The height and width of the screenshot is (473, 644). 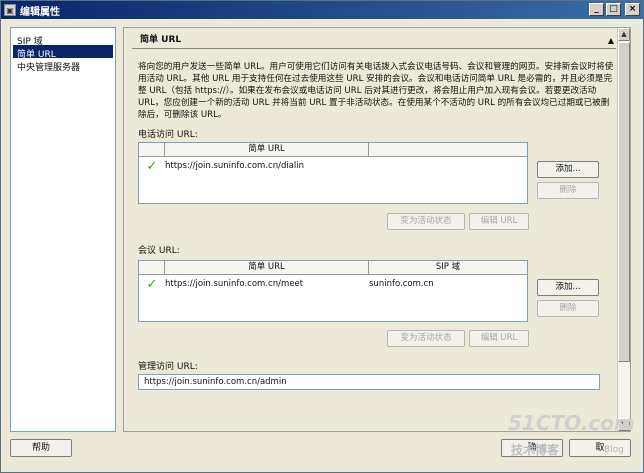 I want to click on grid-header-empty, so click(x=448, y=150).